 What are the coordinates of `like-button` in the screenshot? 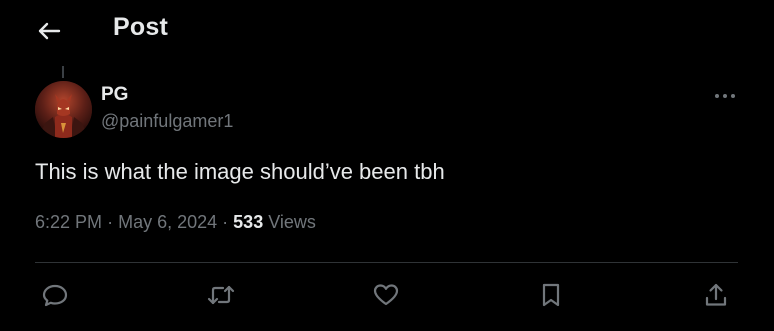 It's located at (386, 295).